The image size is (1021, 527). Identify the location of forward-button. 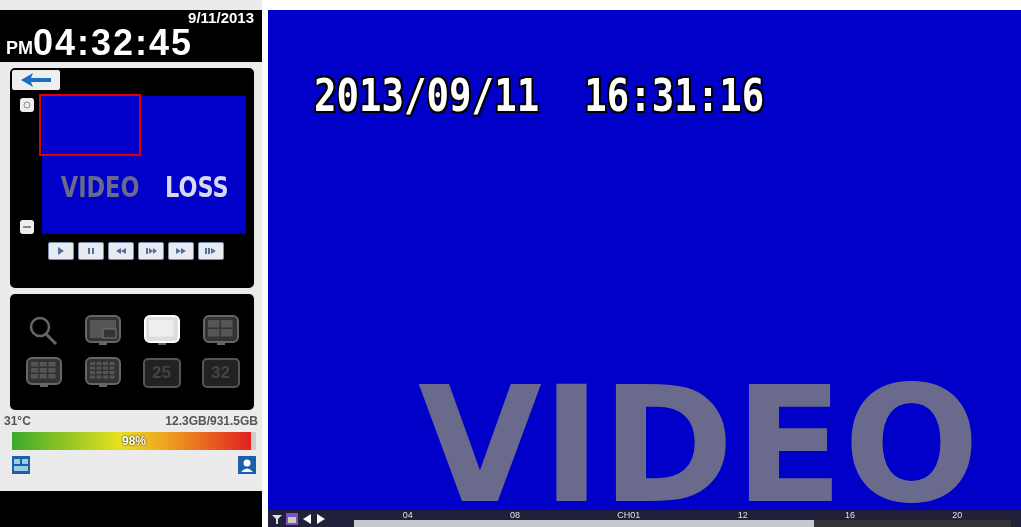
(181, 251).